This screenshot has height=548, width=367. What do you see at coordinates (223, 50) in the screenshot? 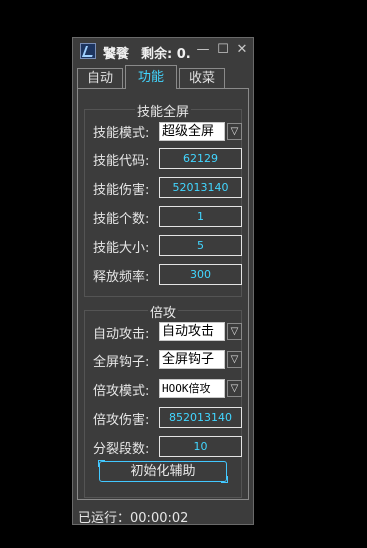
I see `restore-button: ☐` at bounding box center [223, 50].